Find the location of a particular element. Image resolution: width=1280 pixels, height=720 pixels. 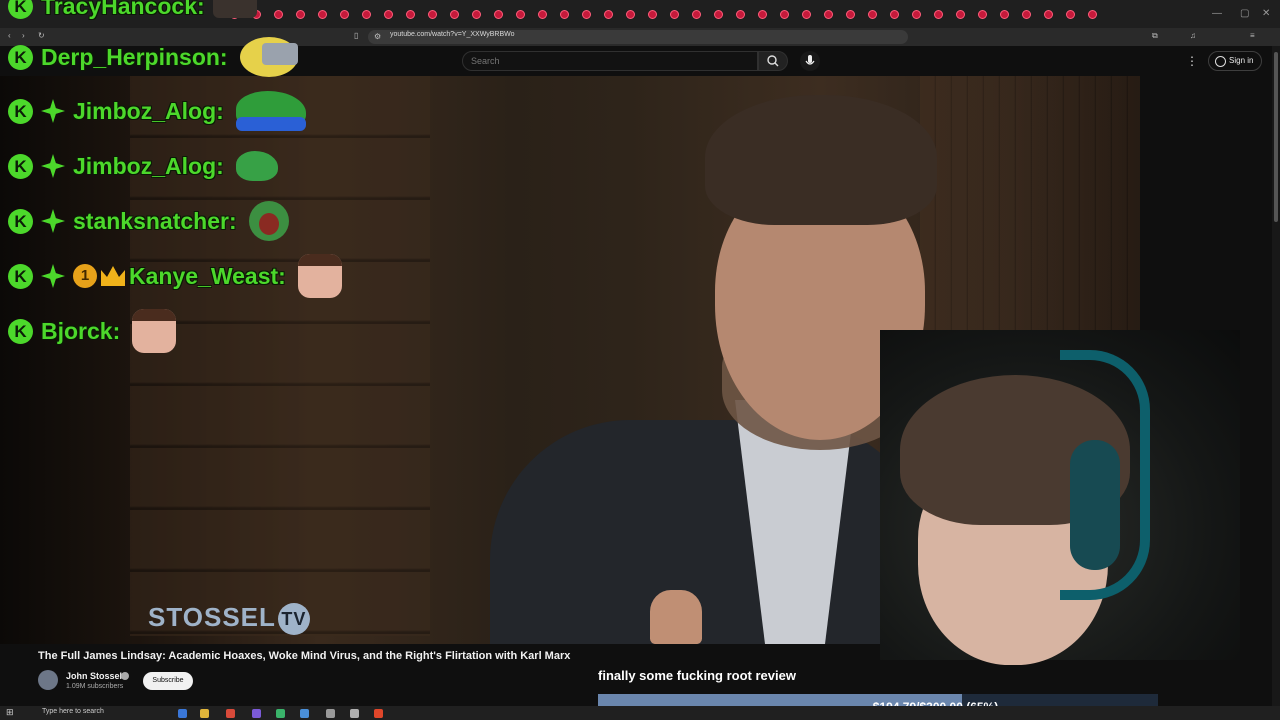

microphone-icon is located at coordinates (810, 60).